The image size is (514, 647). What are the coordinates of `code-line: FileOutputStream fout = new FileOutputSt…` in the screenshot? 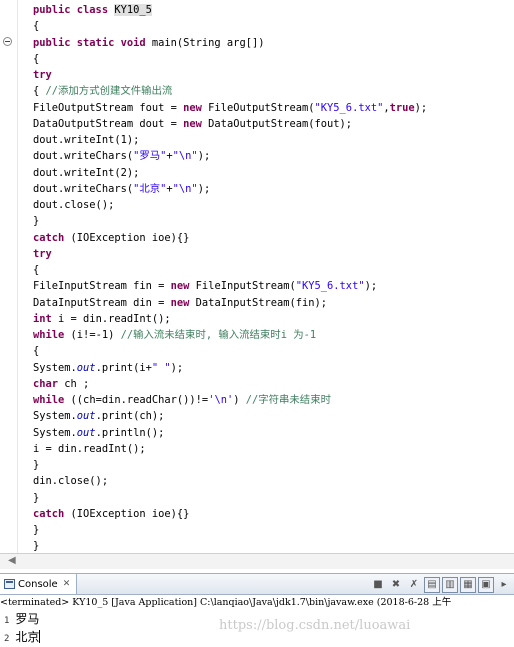 It's located at (230, 108).